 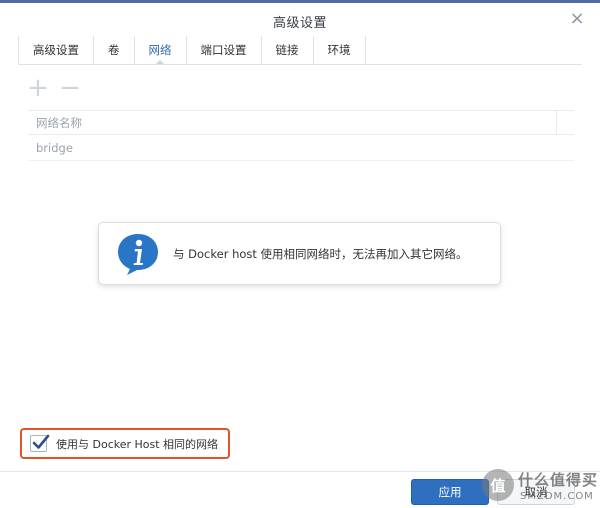 I want to click on info-message-box: 与 Docker host 使用相同网络时，无法再加入其它网络。, so click(x=299, y=253).